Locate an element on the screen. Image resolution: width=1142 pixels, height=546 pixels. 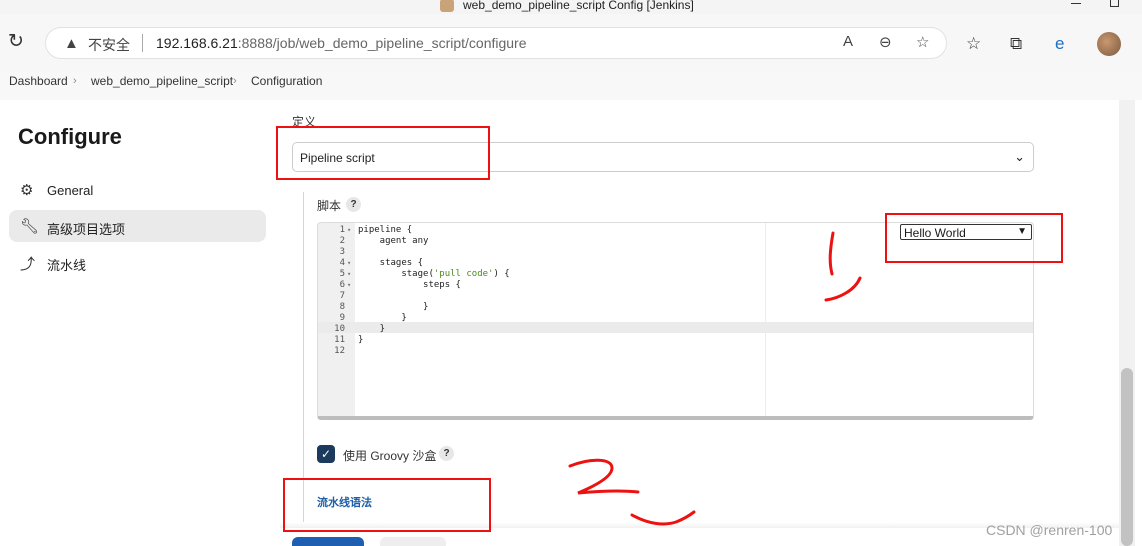
script-label: 脚本 is located at coordinates (329, 206).